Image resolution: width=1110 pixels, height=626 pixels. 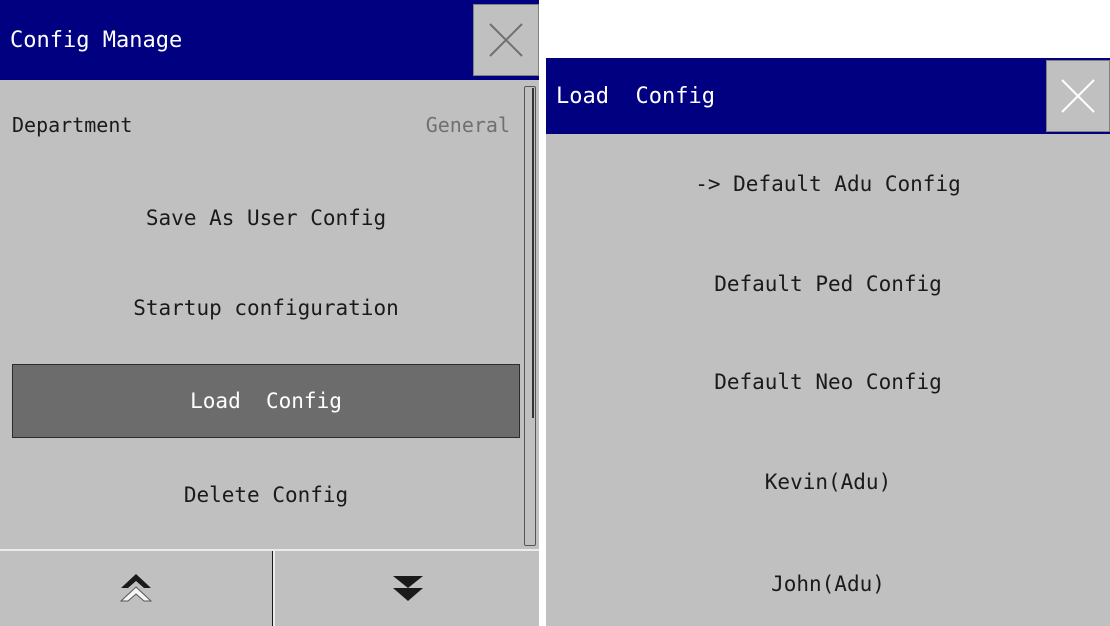 I want to click on config-list-item-default-neo: Default Neo Config, so click(x=828, y=382).